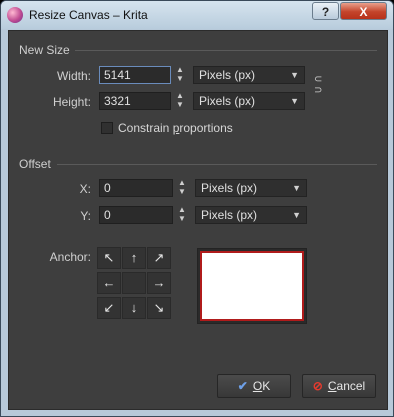 This screenshot has height=417, width=394. What do you see at coordinates (73, 76) in the screenshot?
I see `width-label: Width:` at bounding box center [73, 76].